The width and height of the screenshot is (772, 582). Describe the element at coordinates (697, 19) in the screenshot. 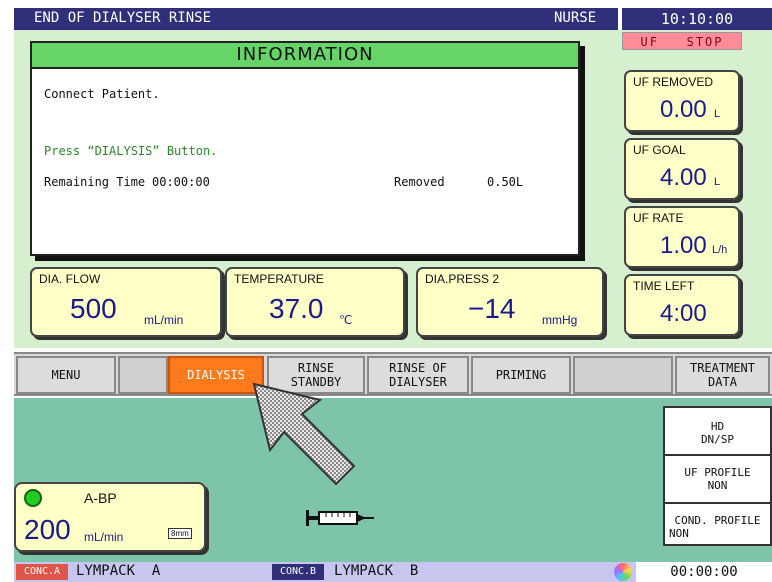

I see `clock: 10:10:00` at that location.